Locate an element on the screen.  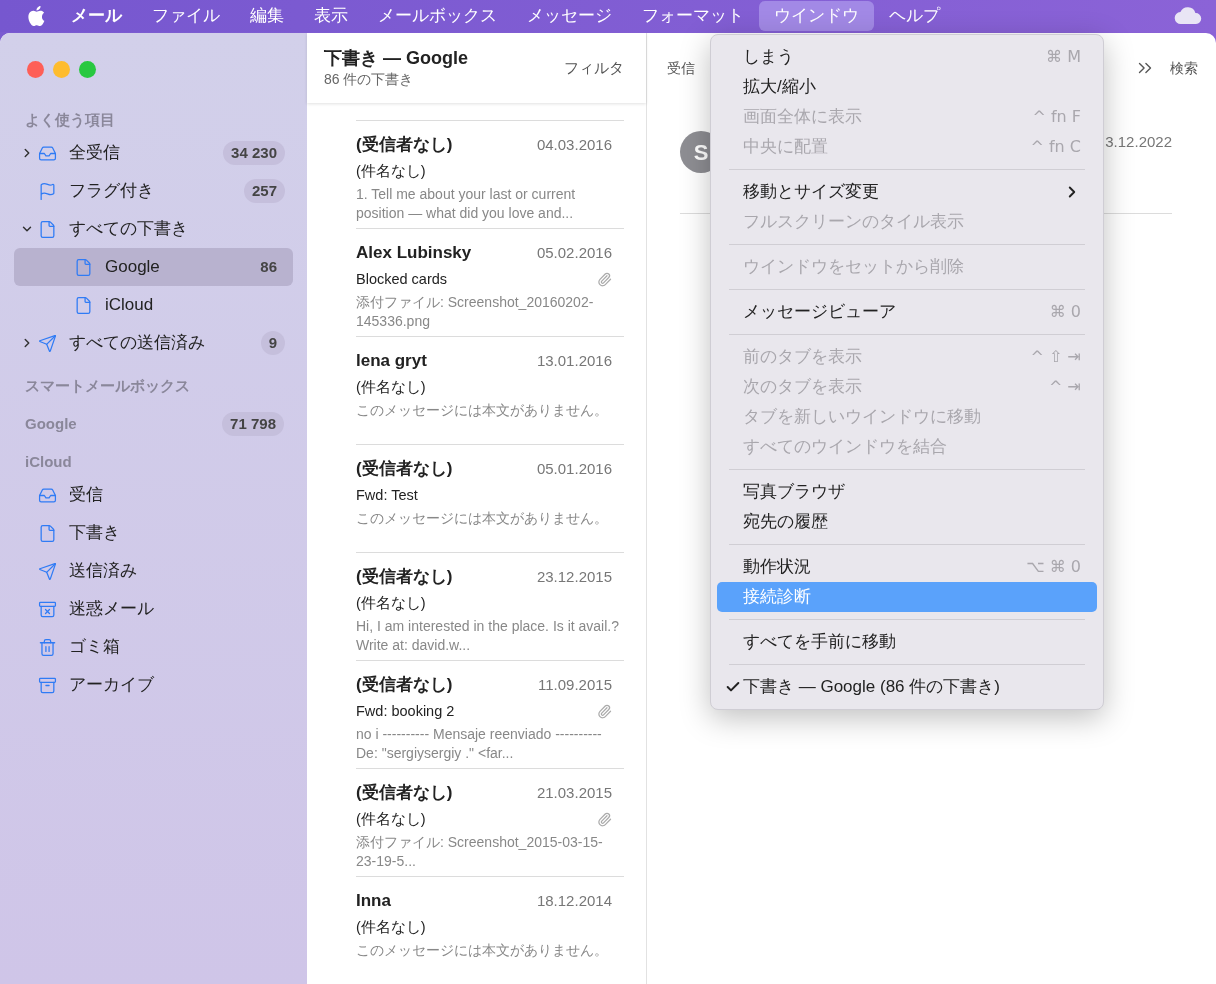
sidebar-item-label: 全受信 is located at coordinates (95, 153).